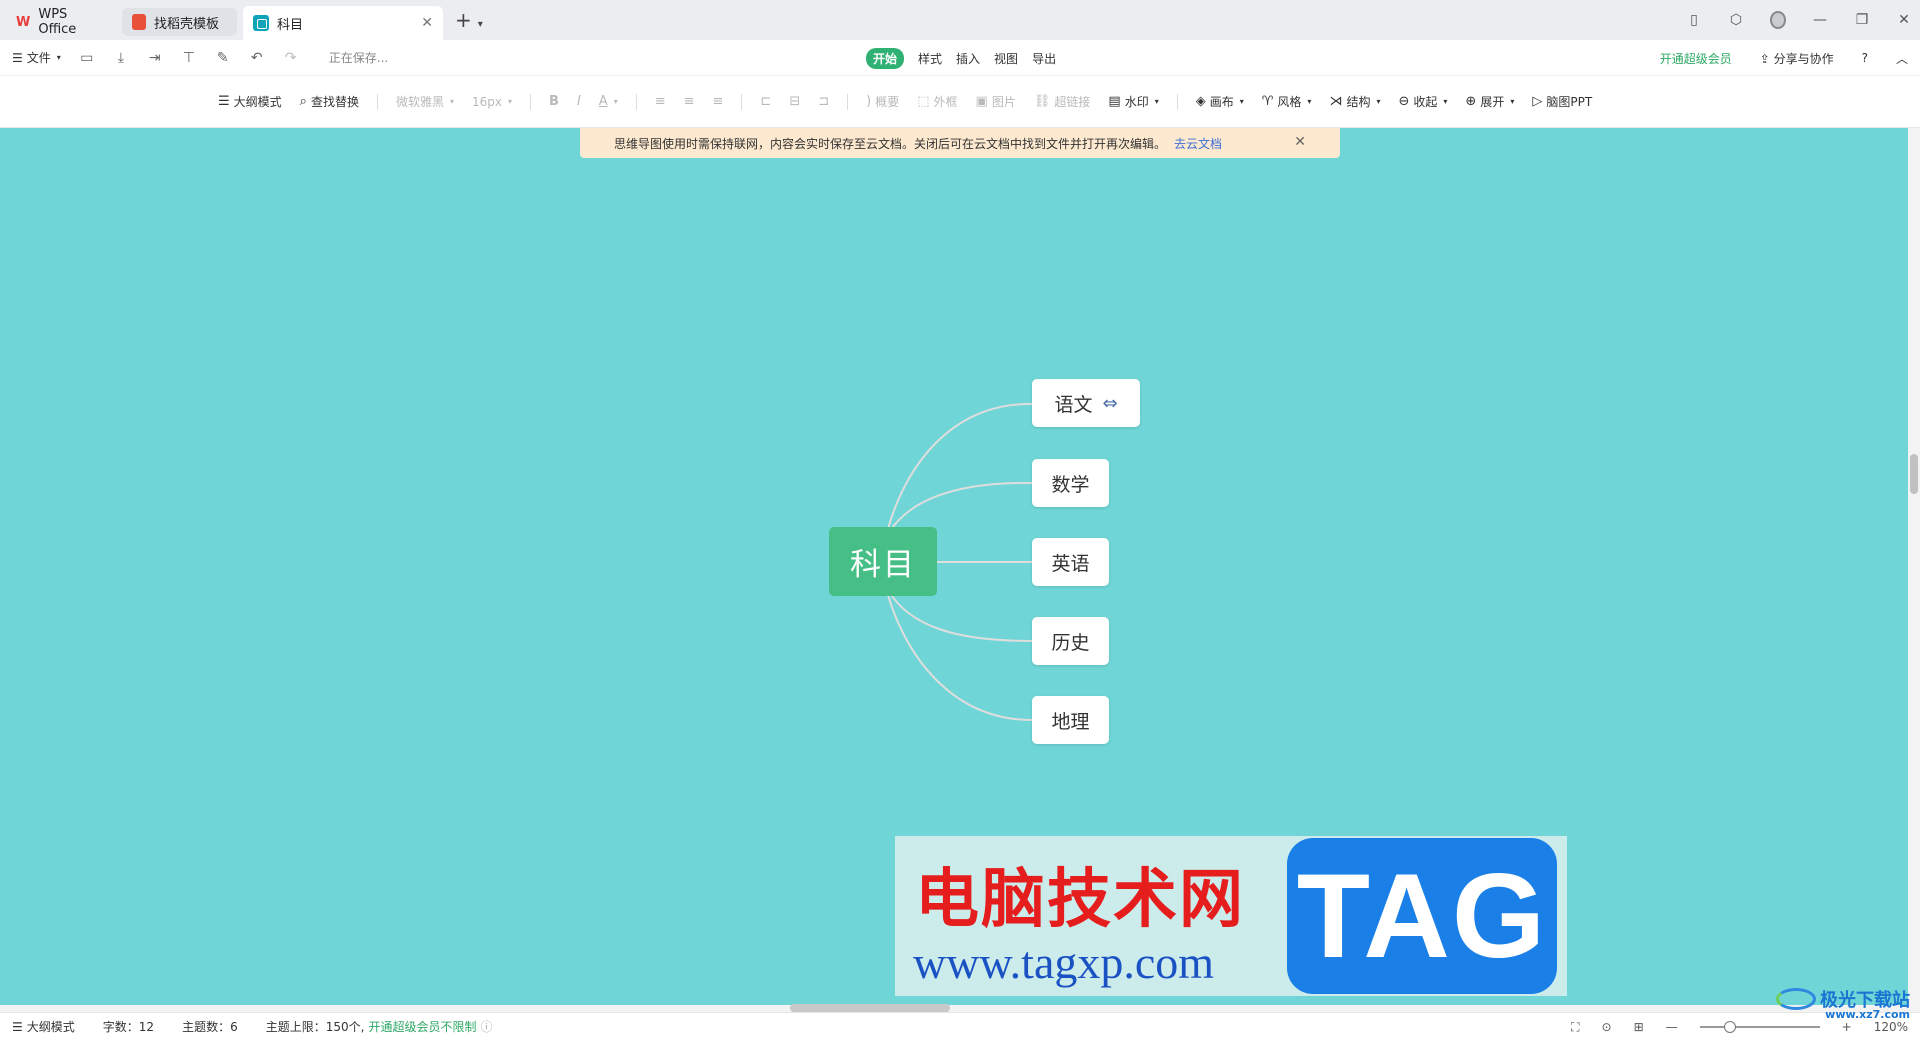 Image resolution: width=1920 pixels, height=1040 pixels. I want to click on topic-label: 历史, so click(1070, 642).